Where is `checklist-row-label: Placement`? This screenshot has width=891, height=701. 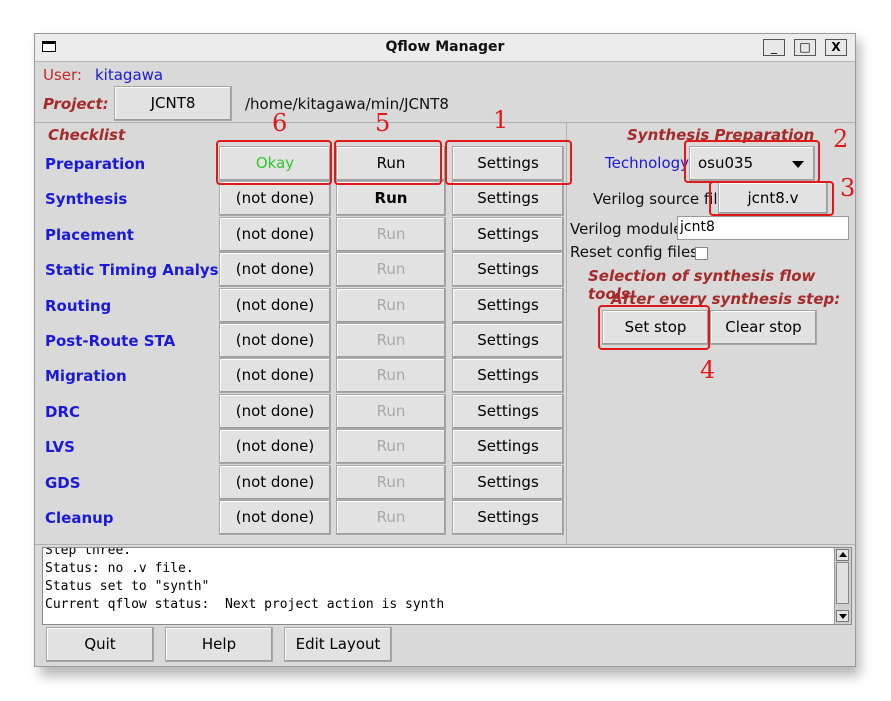 checklist-row-label: Placement is located at coordinates (89, 234).